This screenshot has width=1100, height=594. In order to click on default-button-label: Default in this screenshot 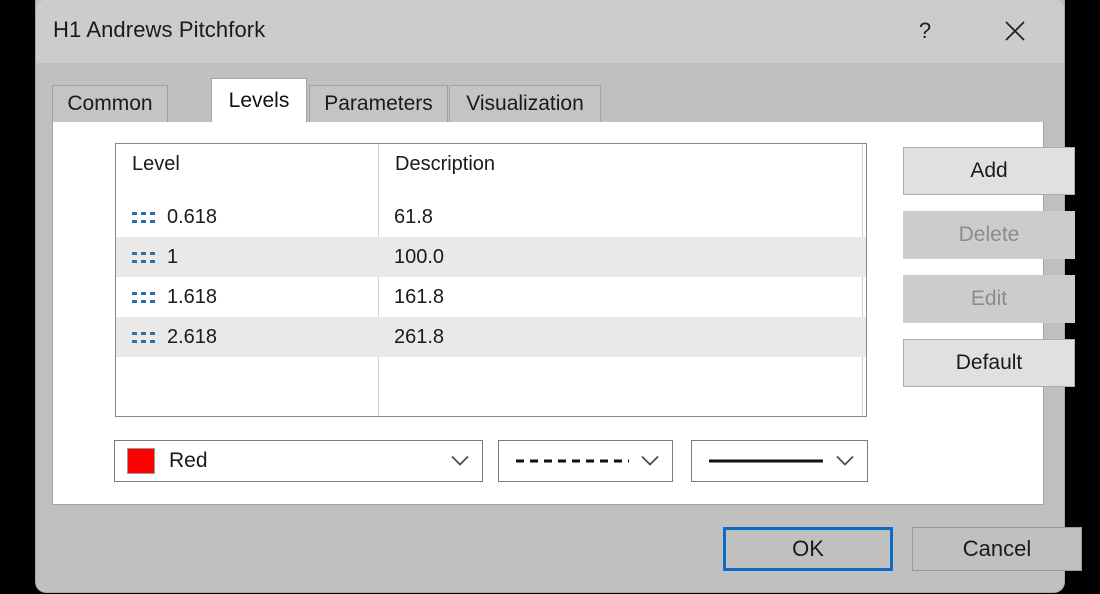, I will do `click(989, 362)`.